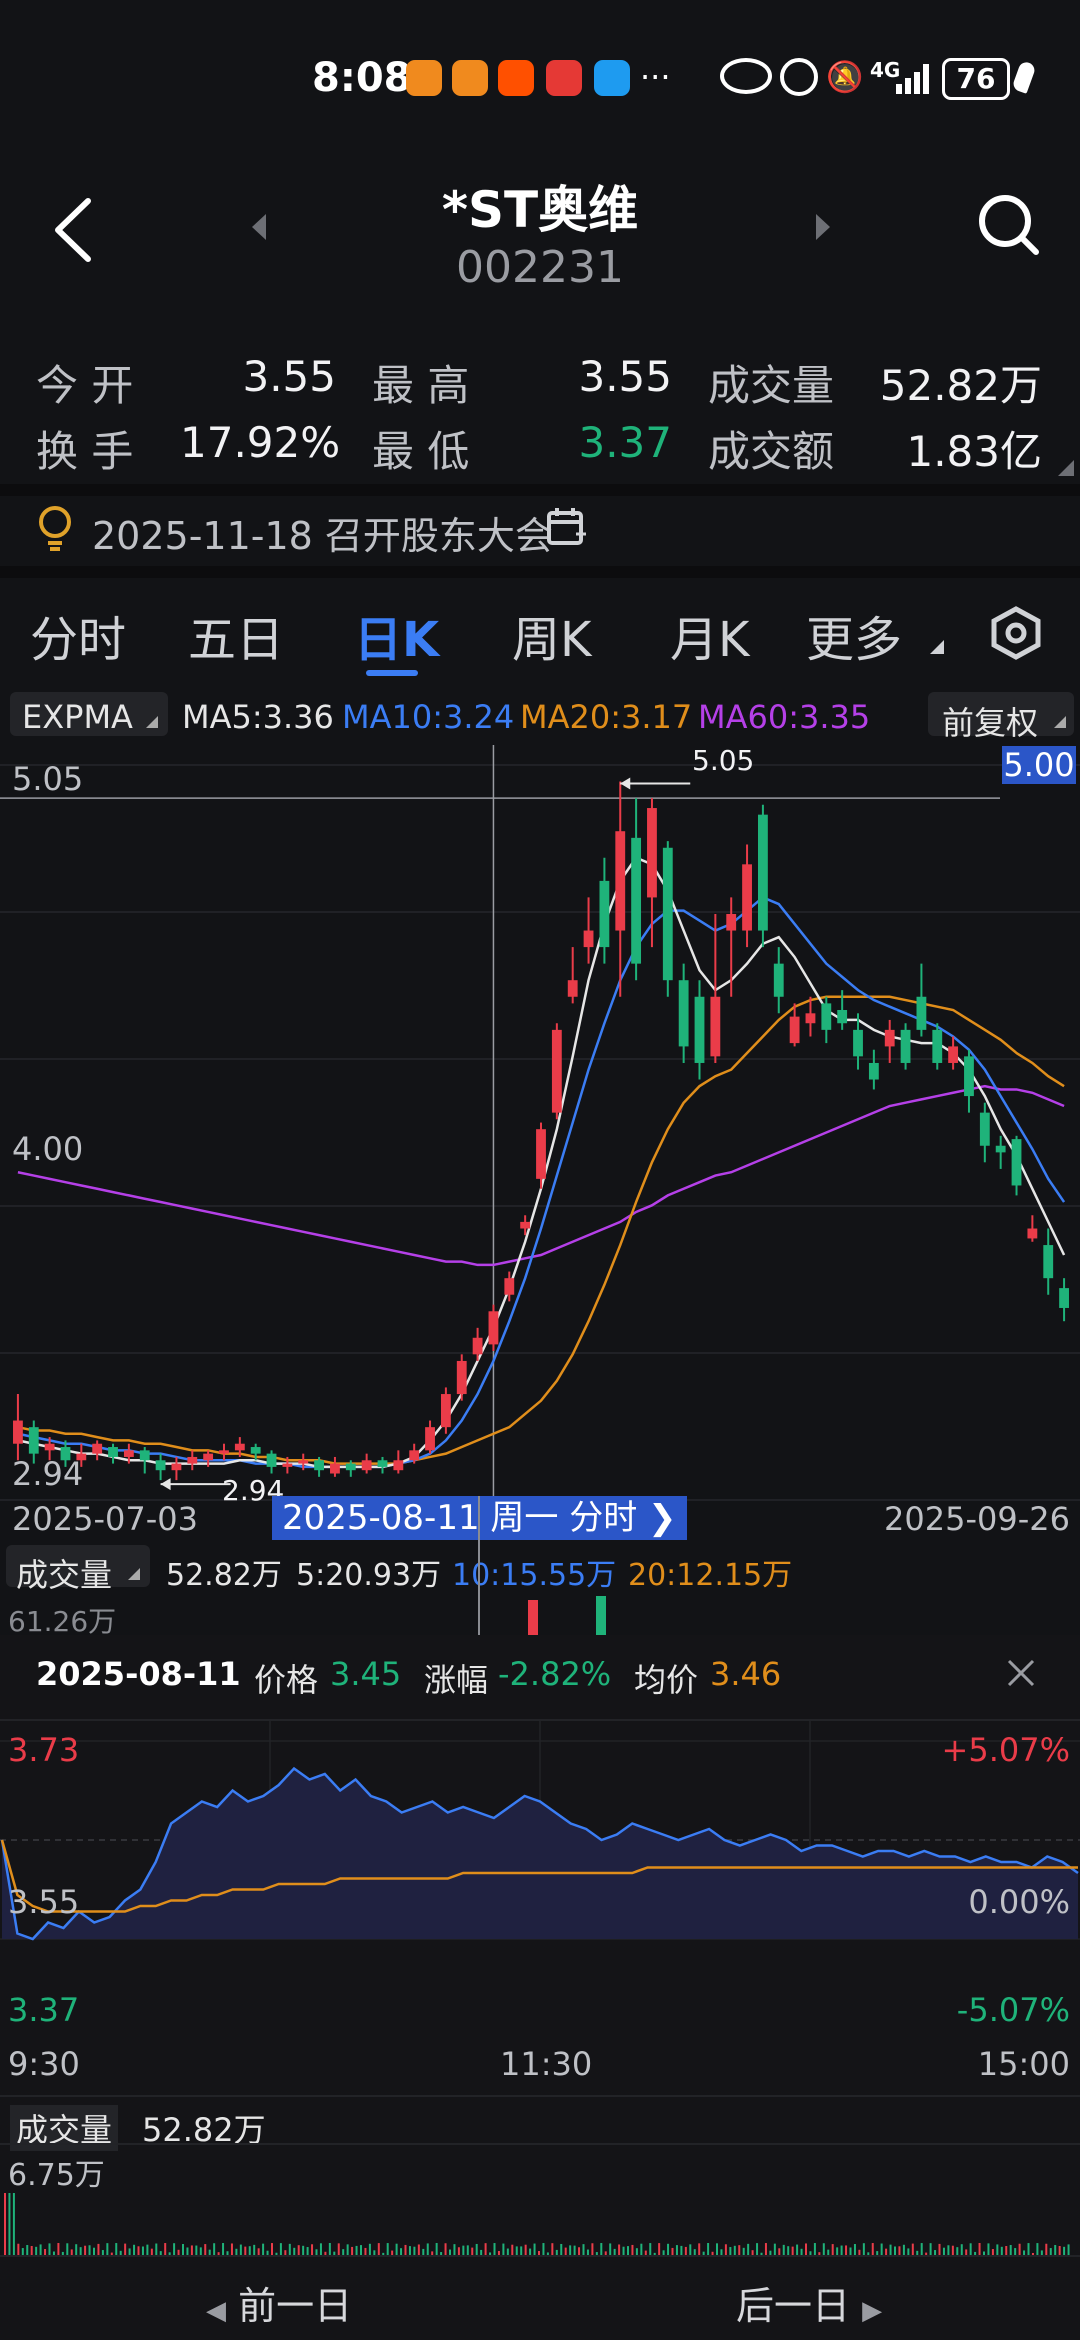  Describe the element at coordinates (1013, 2010) in the screenshot. I see `intraday-pct-bot: -5.07%` at that location.